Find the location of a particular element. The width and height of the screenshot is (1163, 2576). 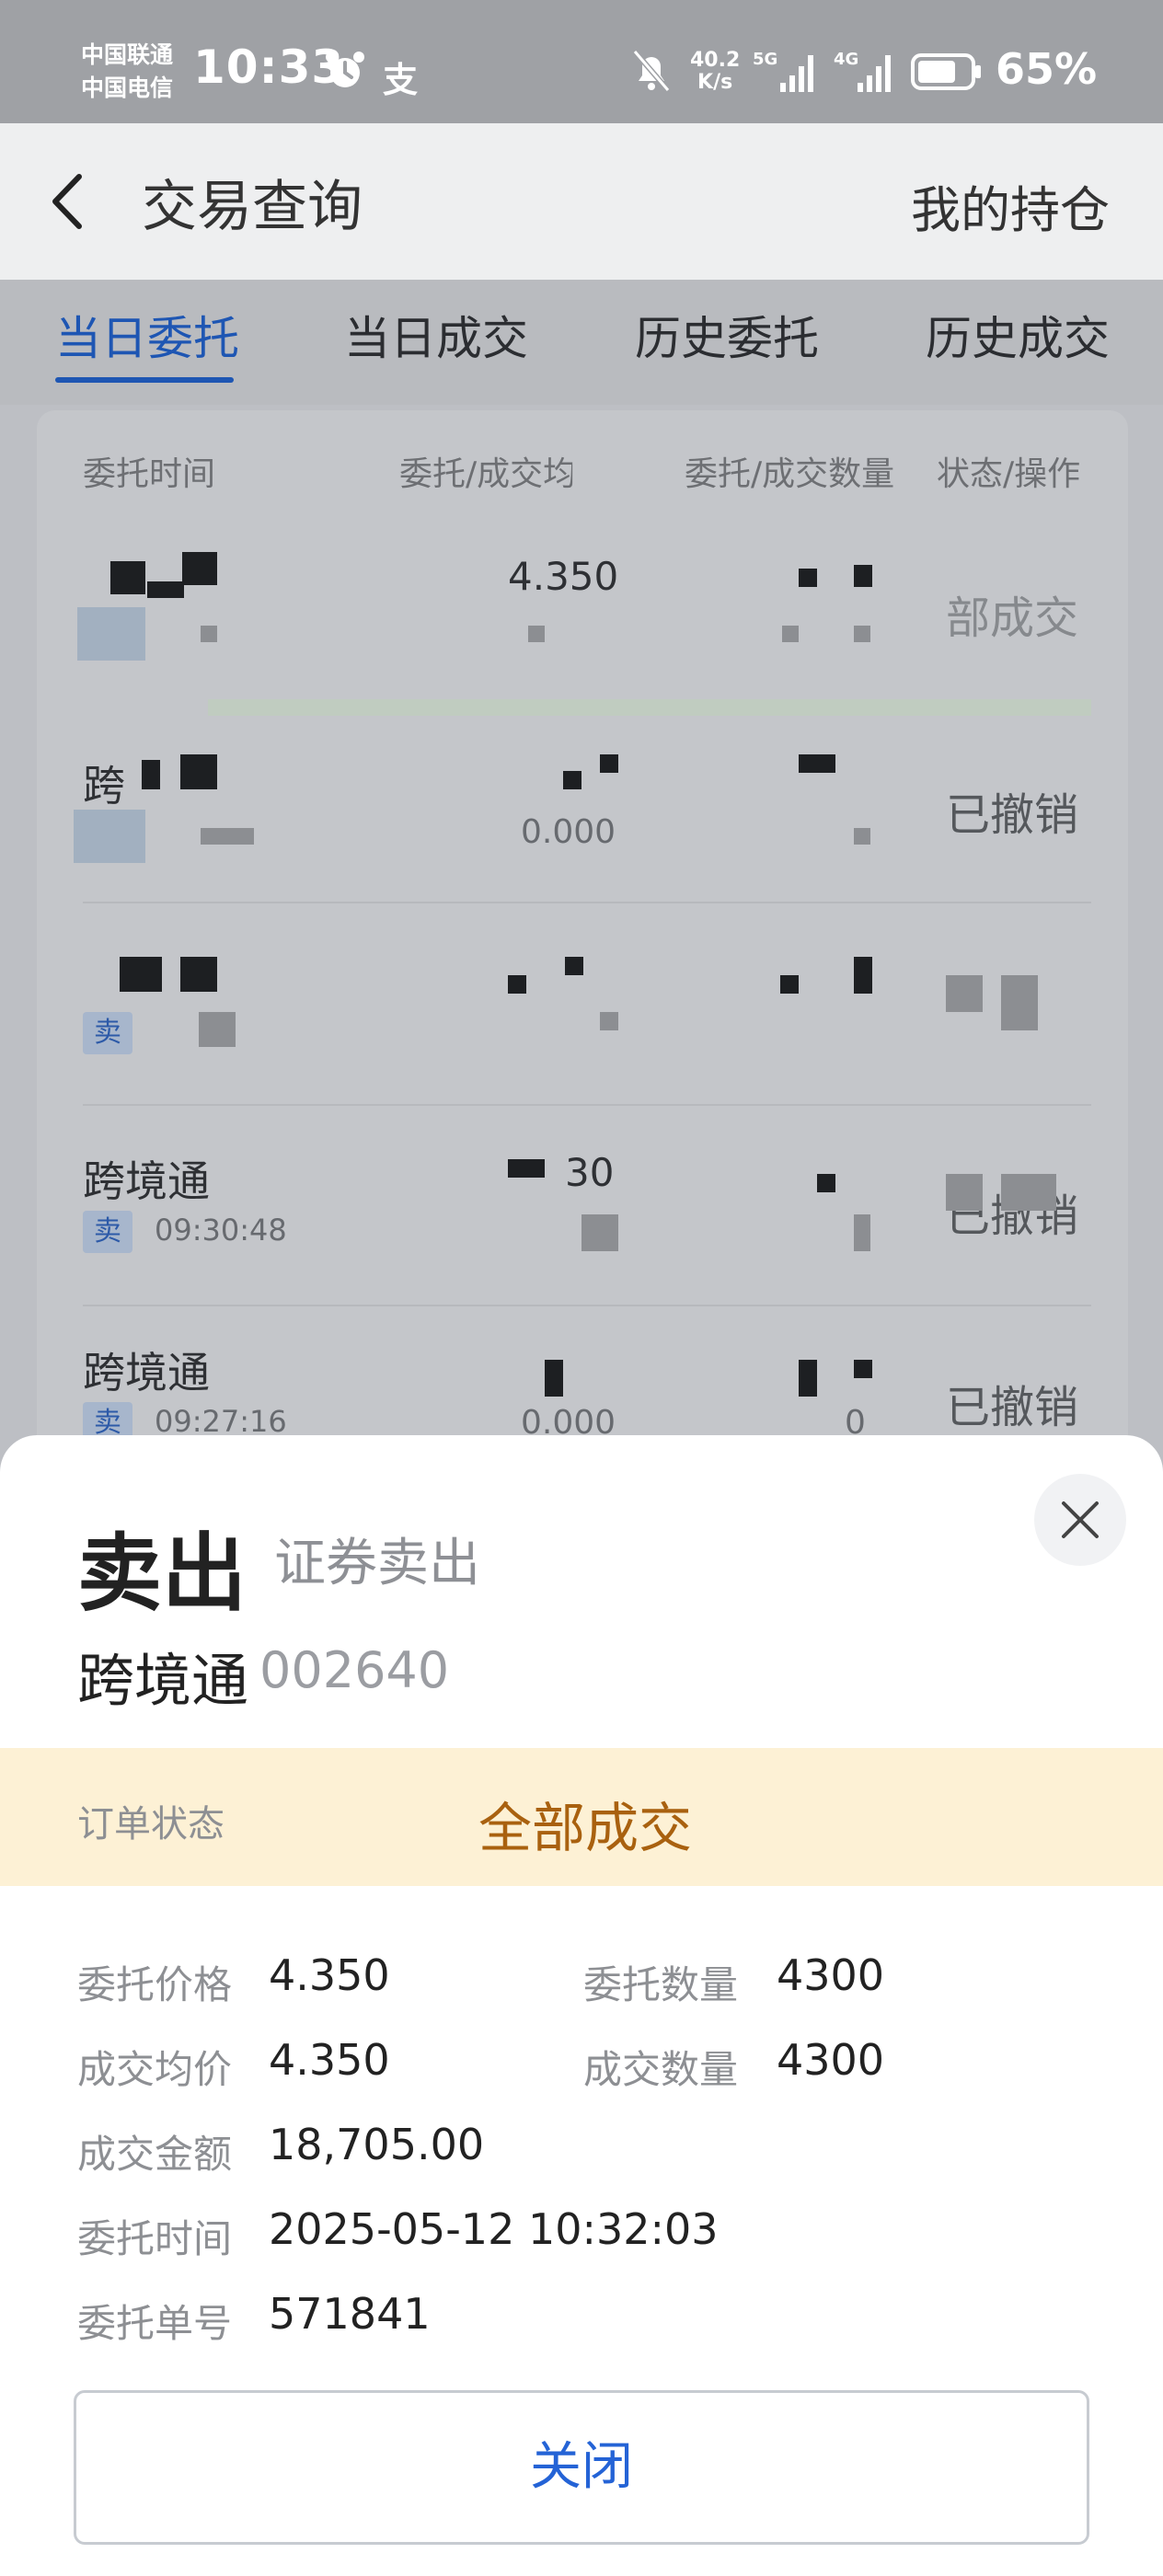

active-tab-indicator is located at coordinates (145, 380).